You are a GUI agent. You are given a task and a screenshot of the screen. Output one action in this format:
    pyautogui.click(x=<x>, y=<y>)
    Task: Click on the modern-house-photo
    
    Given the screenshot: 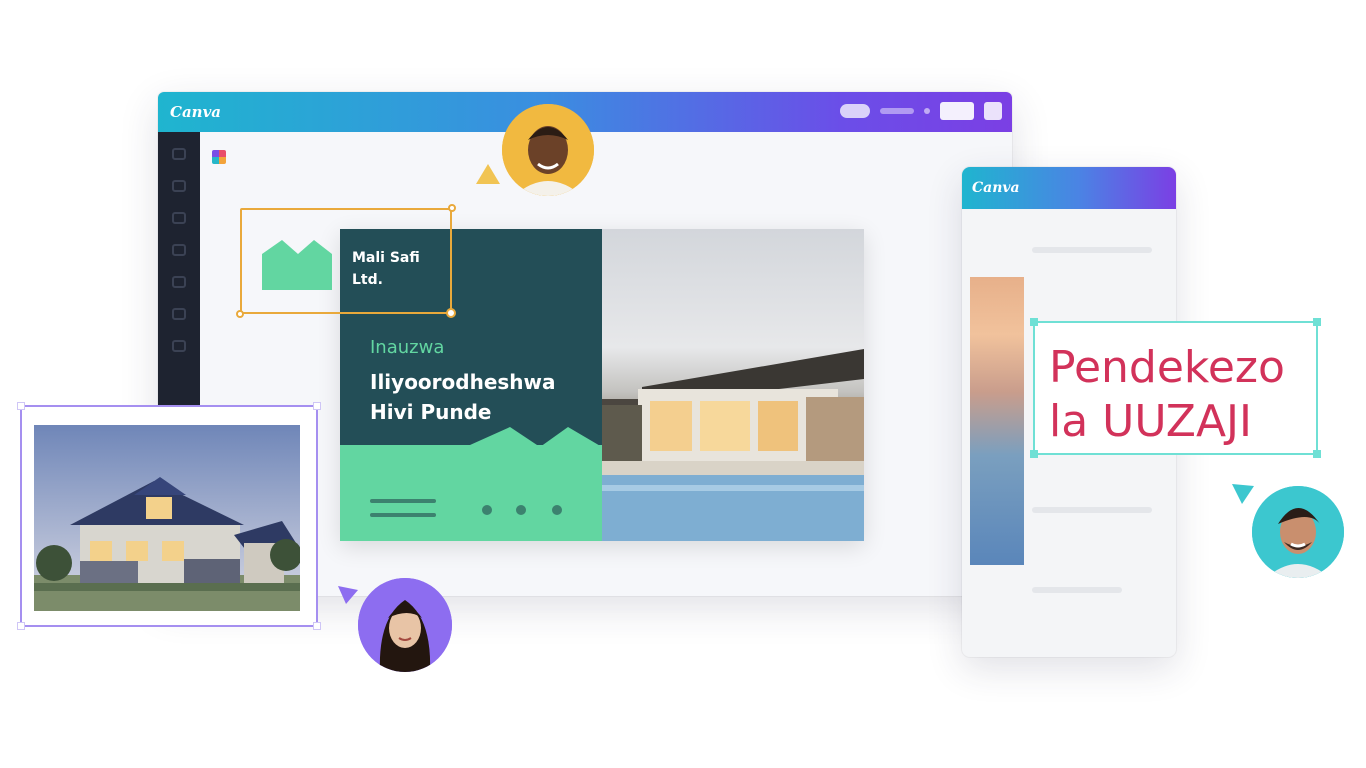 What is the action you would take?
    pyautogui.click(x=733, y=385)
    